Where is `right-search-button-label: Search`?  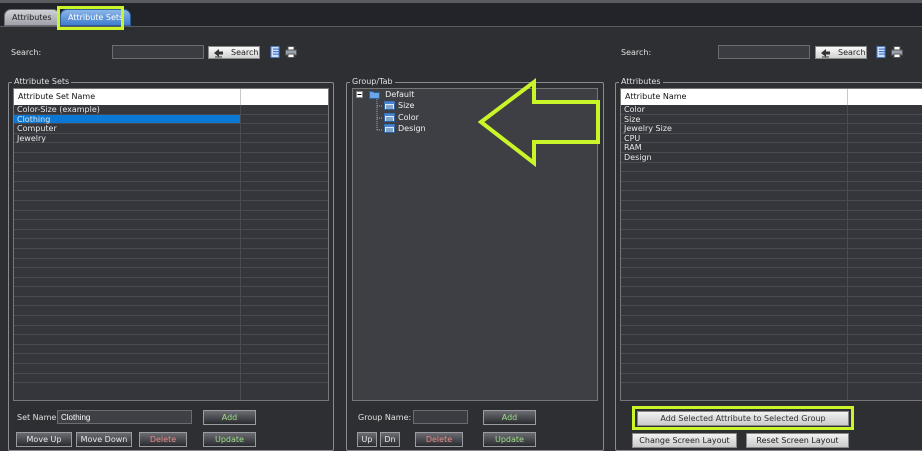
right-search-button-label: Search is located at coordinates (852, 52).